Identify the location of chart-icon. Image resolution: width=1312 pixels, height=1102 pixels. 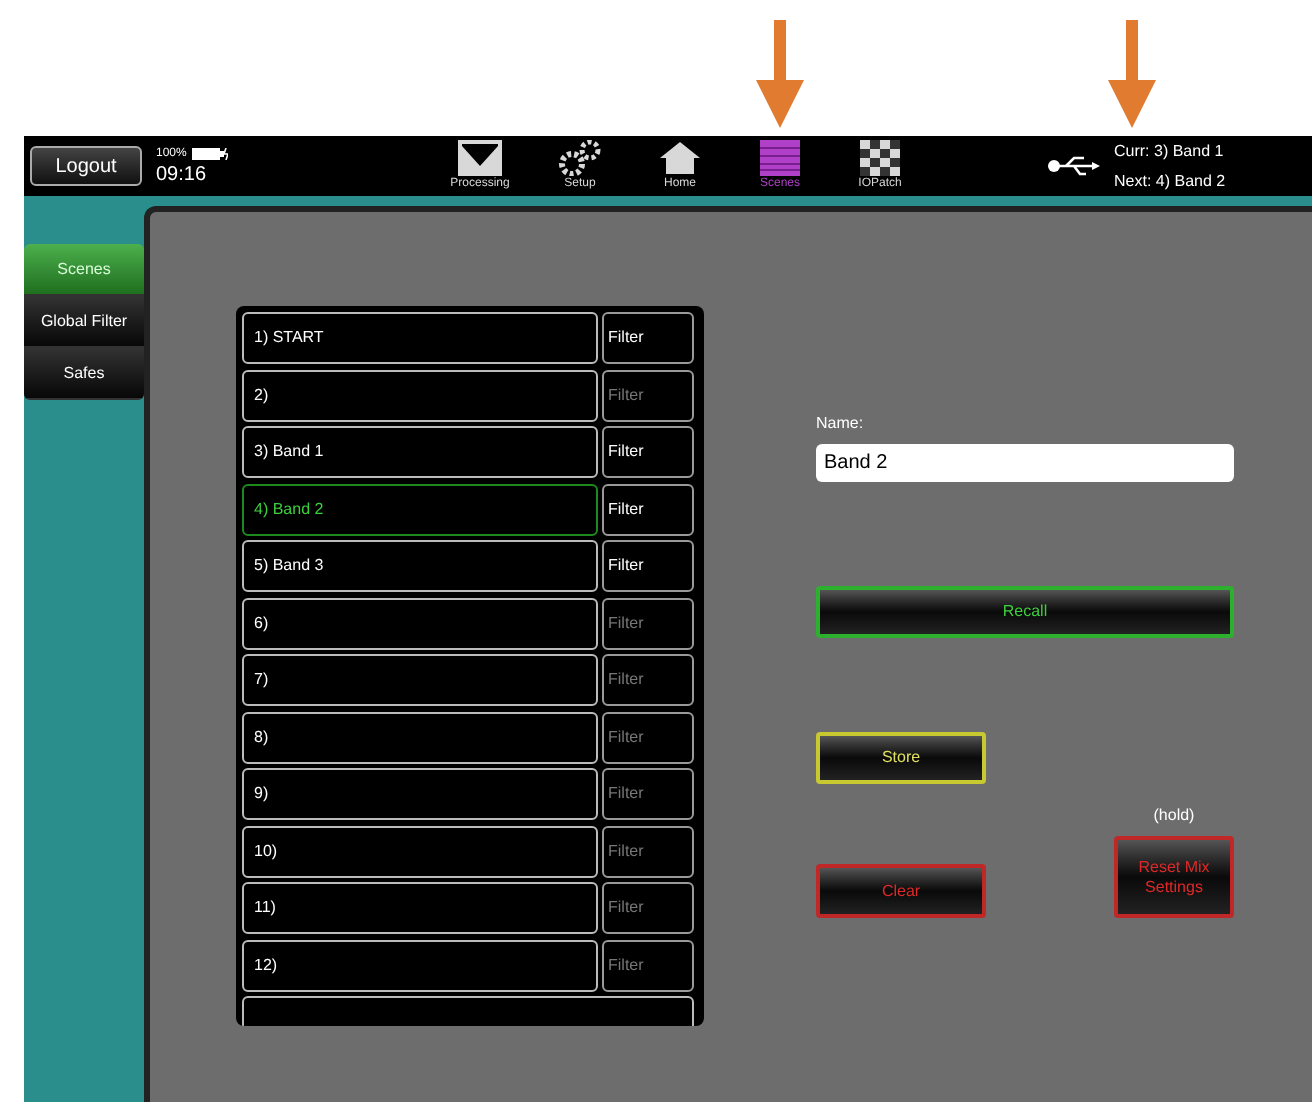
(480, 158).